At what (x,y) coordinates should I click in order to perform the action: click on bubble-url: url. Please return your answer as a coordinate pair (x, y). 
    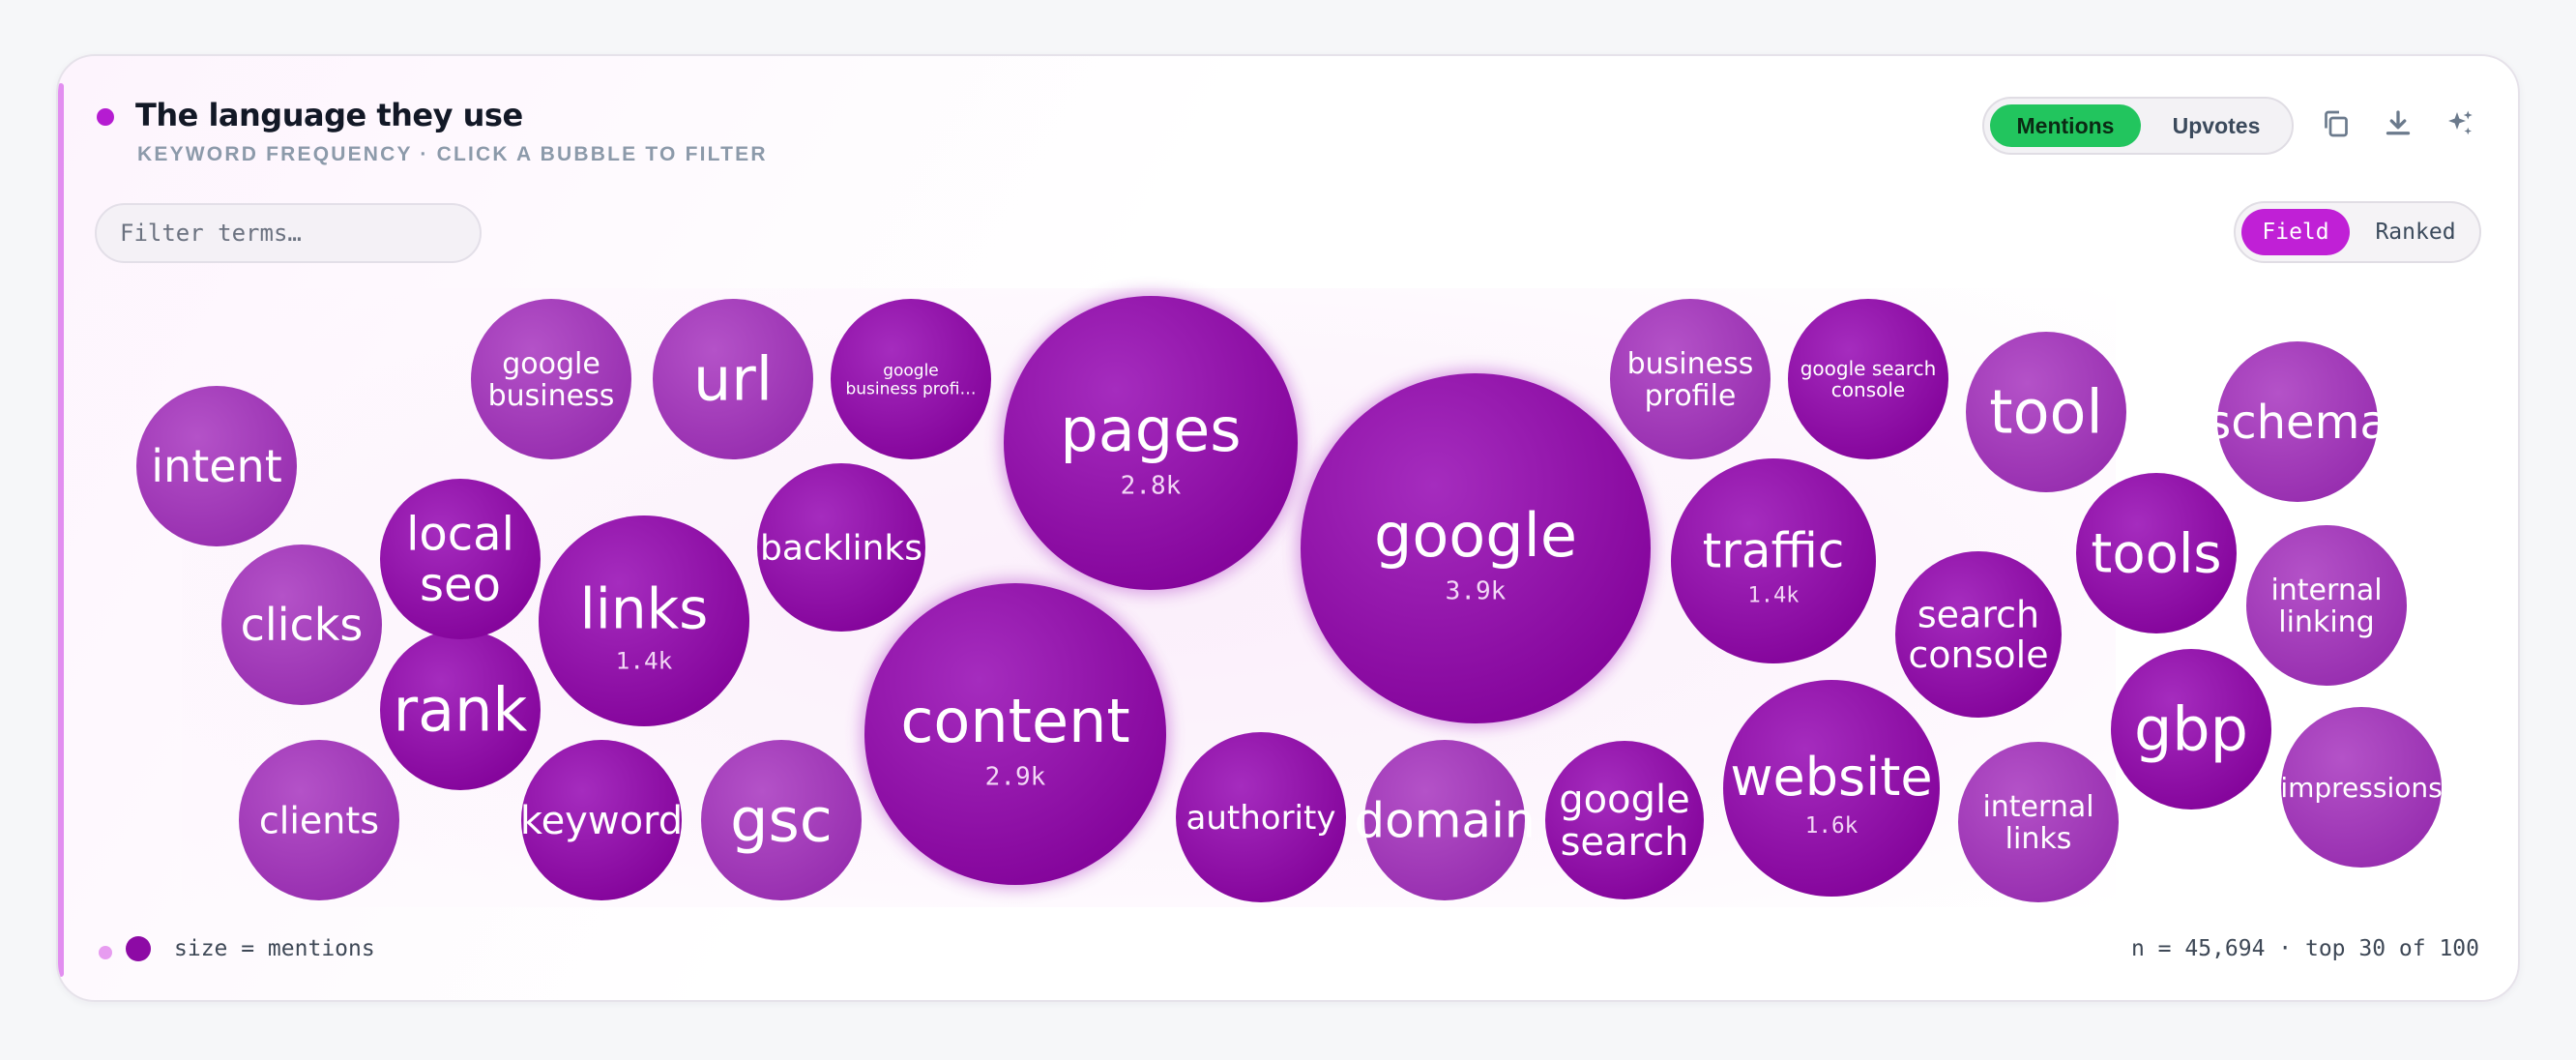
    Looking at the image, I should click on (733, 379).